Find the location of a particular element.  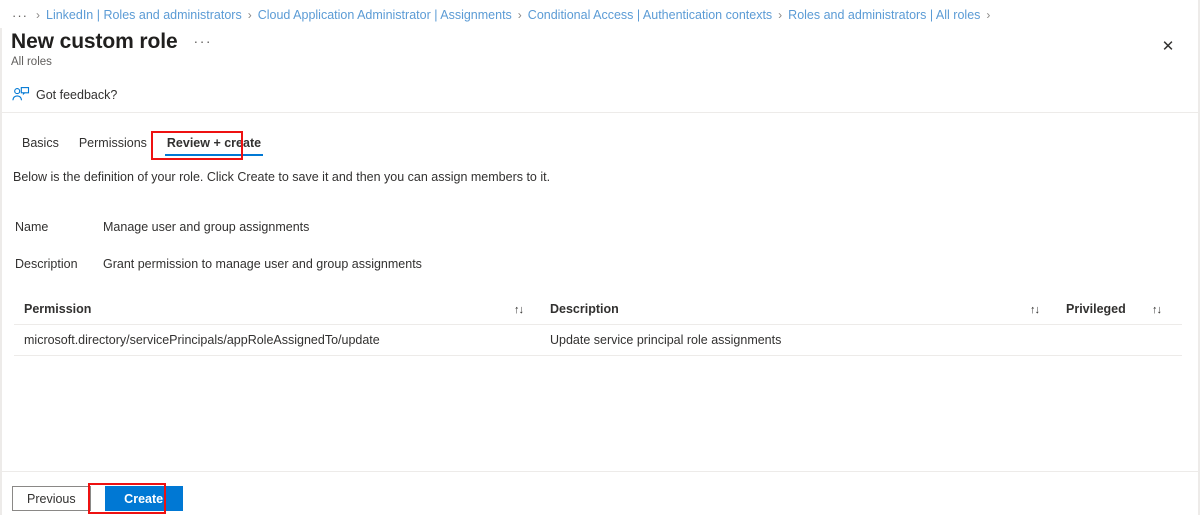

column-header-privileged: Privileged is located at coordinates (1104, 309).